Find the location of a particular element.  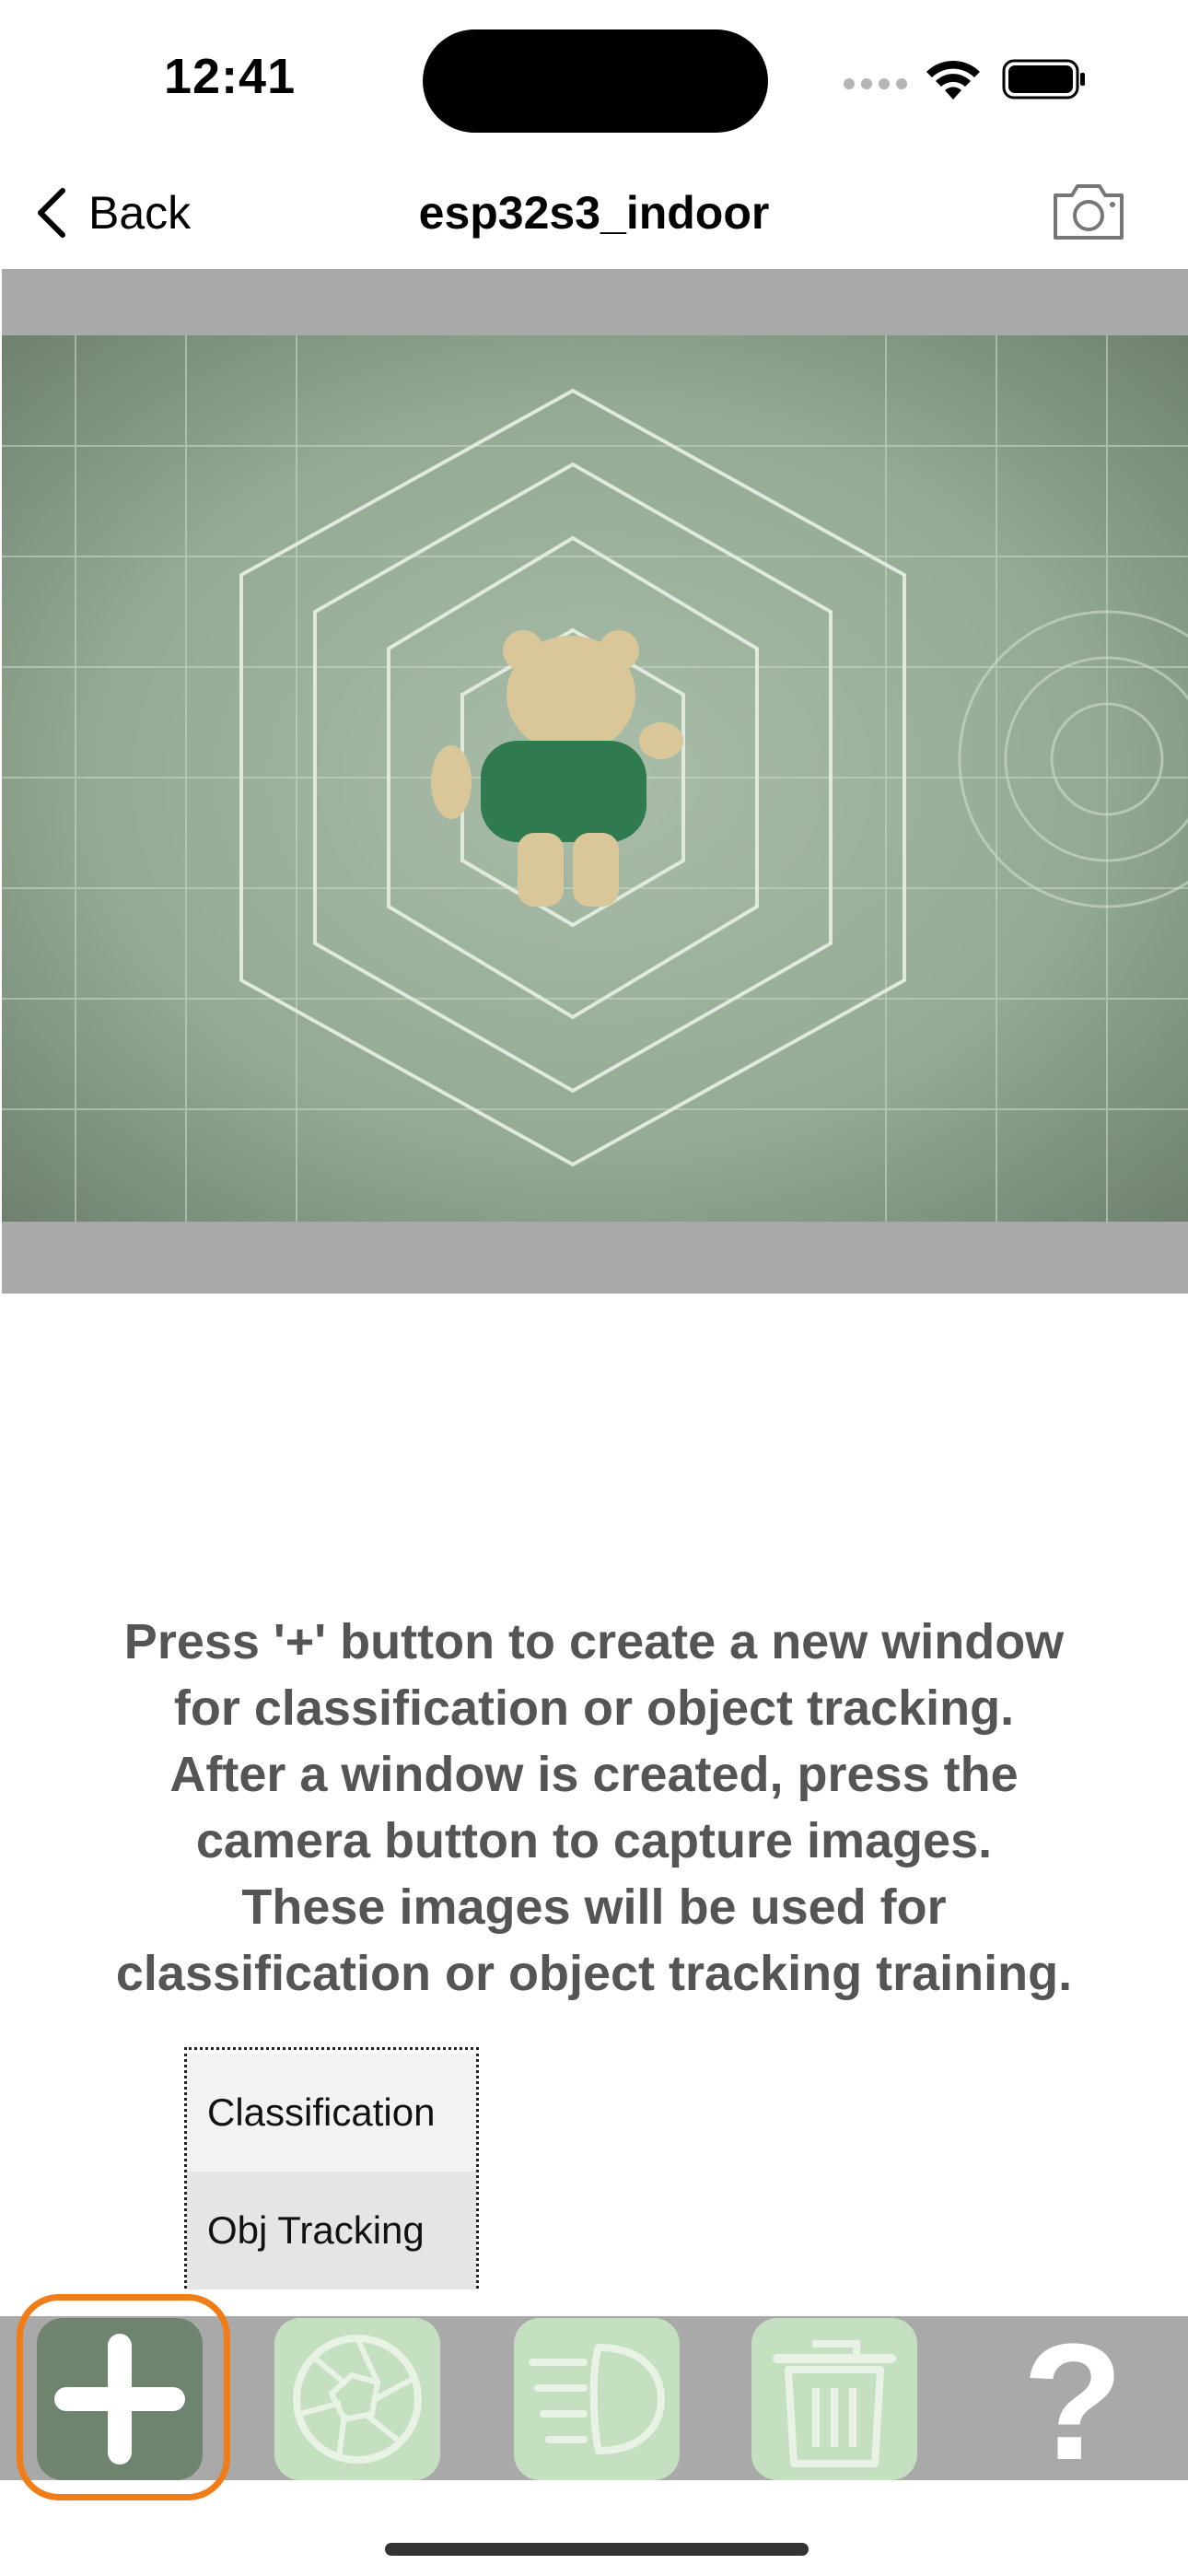

cellular-signal-icon is located at coordinates (879, 85).